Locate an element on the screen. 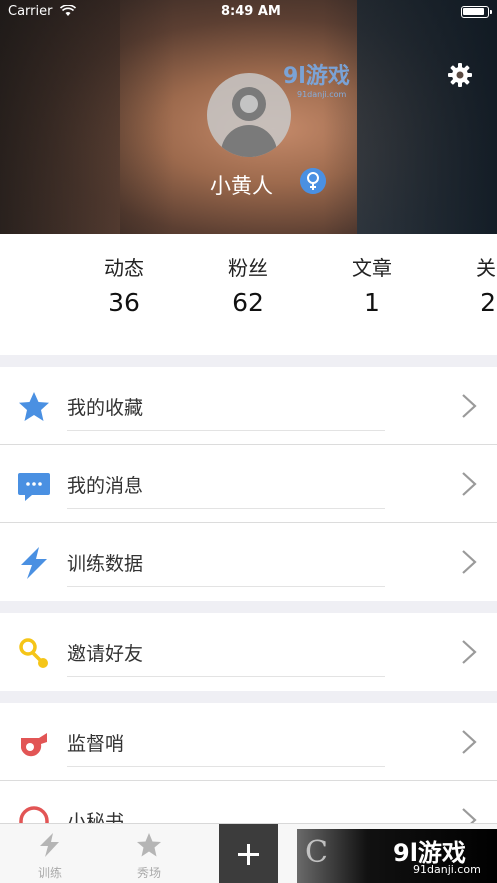  menu-item-training-data: 训练数据 is located at coordinates (248, 562).